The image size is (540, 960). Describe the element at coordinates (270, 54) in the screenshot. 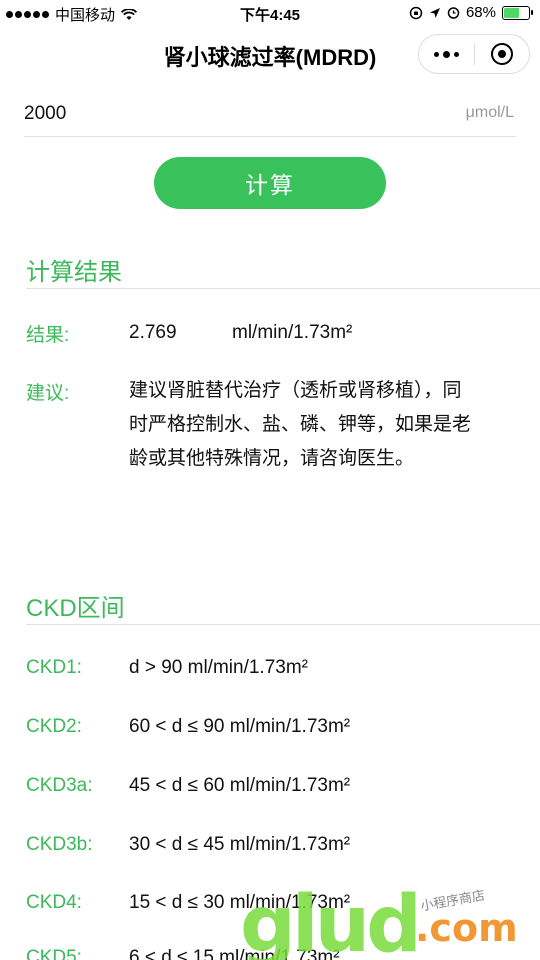

I see `nav-bar: 肾小球滤过率(MDRD)` at that location.